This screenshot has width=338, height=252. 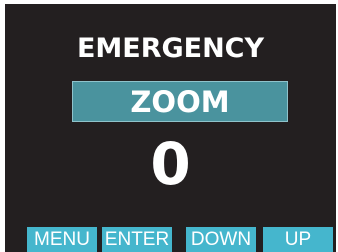 I want to click on value-readout: 0, so click(x=170, y=164).